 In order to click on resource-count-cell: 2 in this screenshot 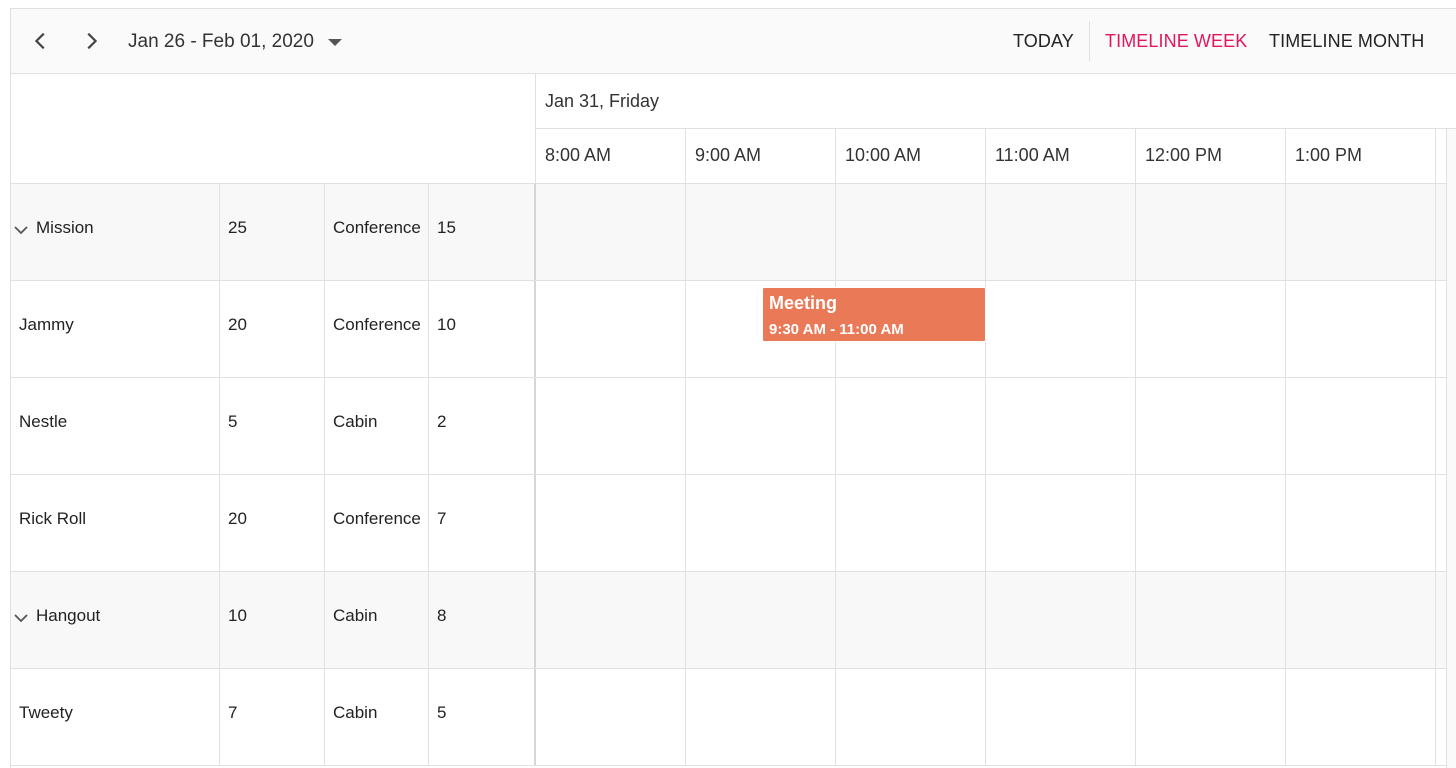, I will do `click(482, 426)`.